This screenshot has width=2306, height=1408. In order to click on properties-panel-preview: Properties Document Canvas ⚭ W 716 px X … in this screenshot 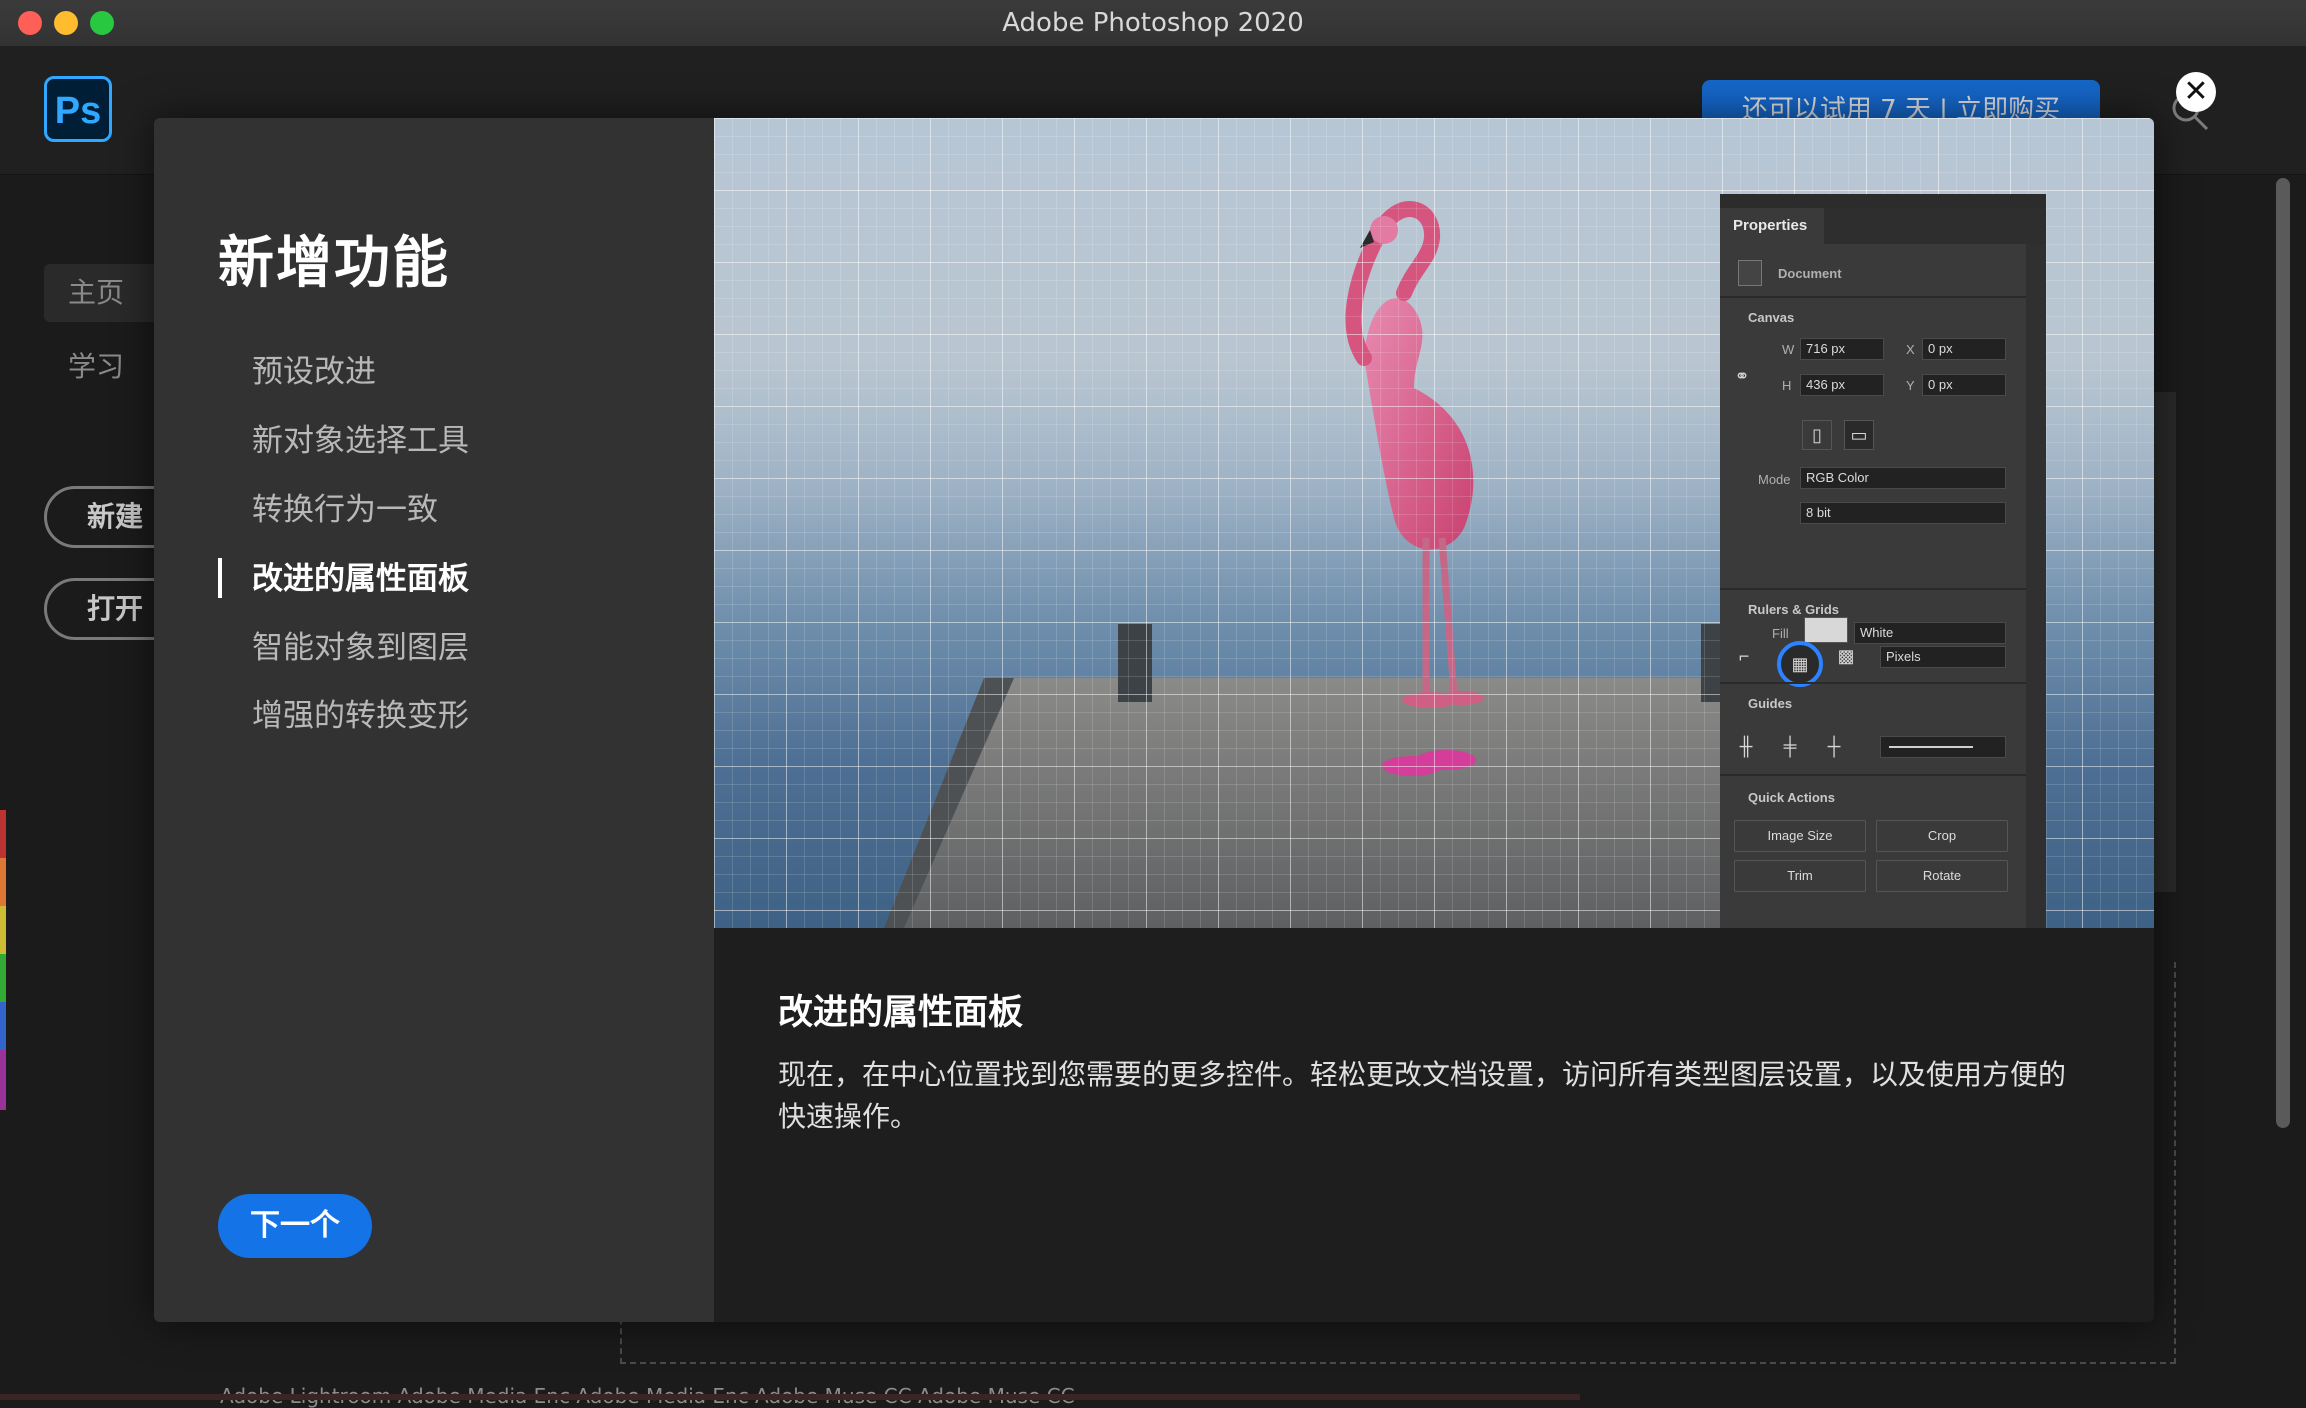, I will do `click(1883, 561)`.